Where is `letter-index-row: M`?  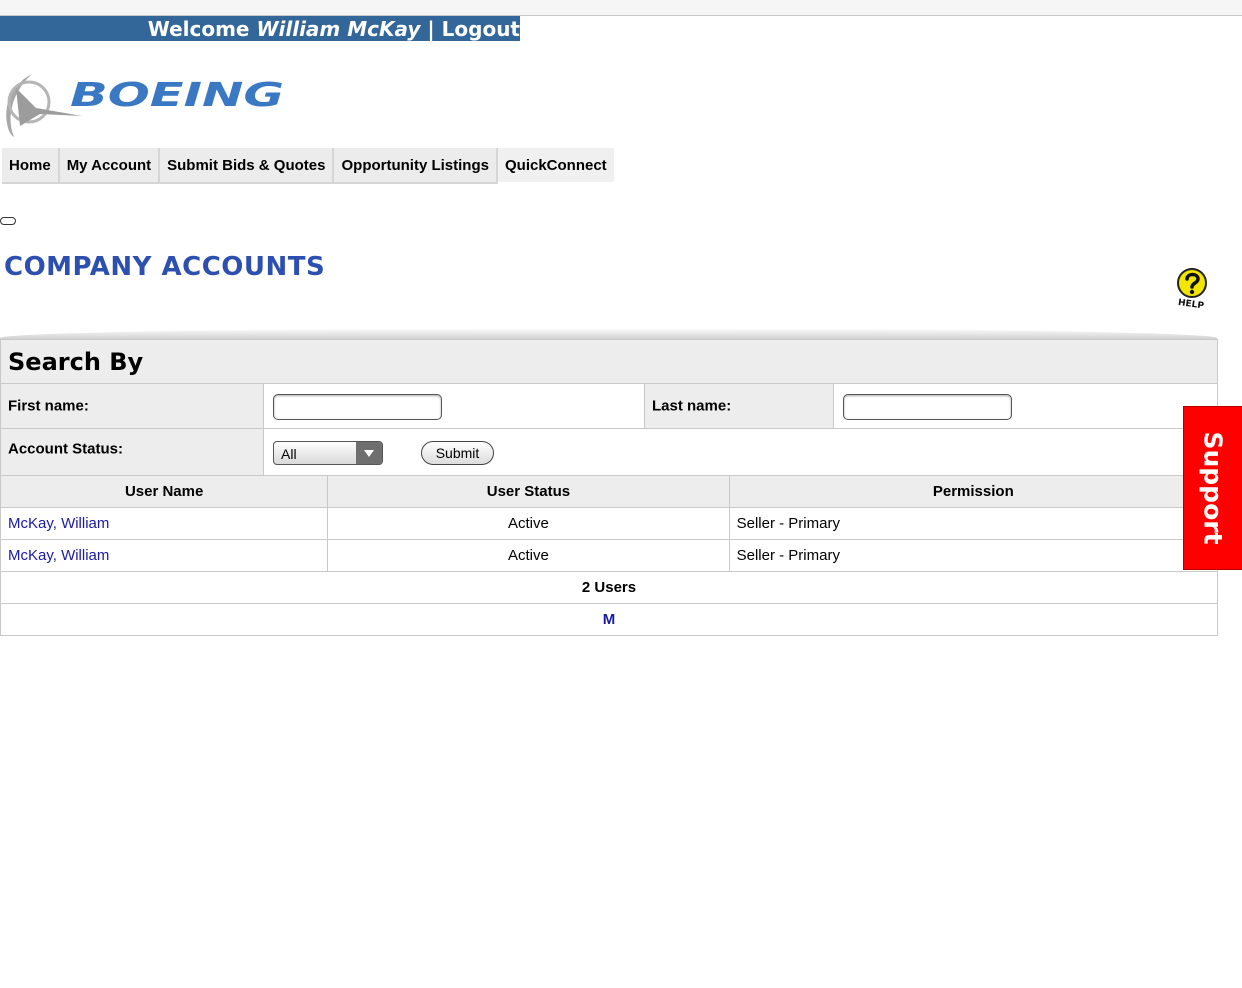
letter-index-row: M is located at coordinates (609, 619).